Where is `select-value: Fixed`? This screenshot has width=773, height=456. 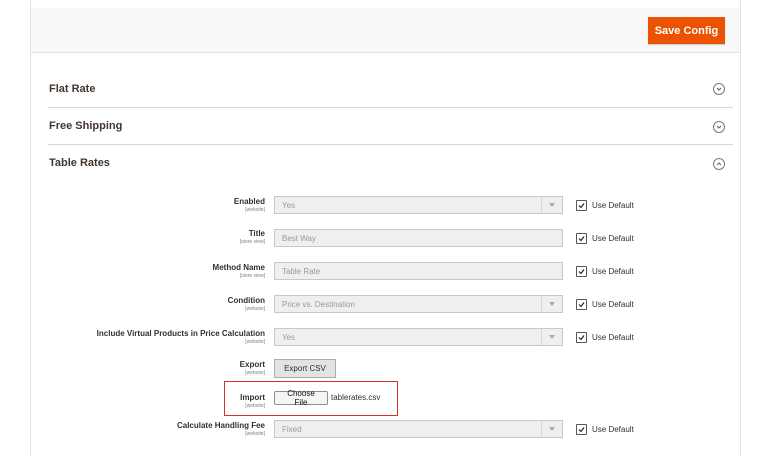 select-value: Fixed is located at coordinates (292, 429).